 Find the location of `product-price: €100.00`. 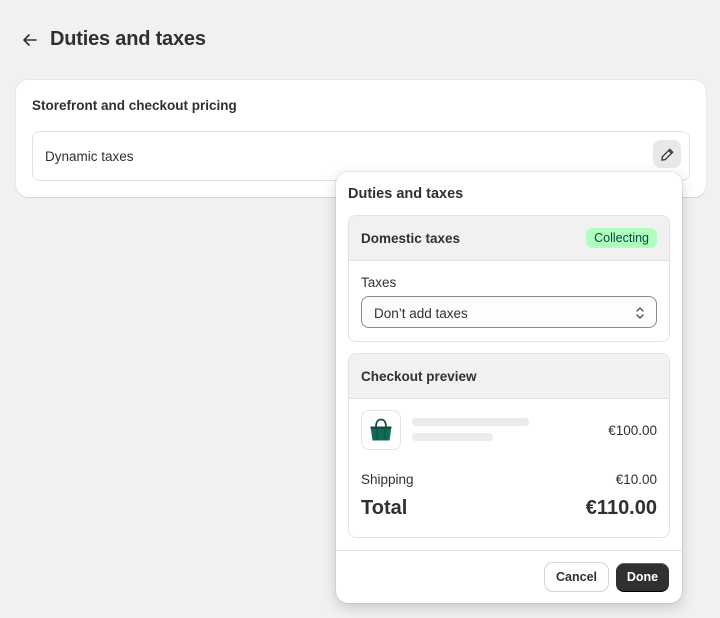

product-price: €100.00 is located at coordinates (632, 430).